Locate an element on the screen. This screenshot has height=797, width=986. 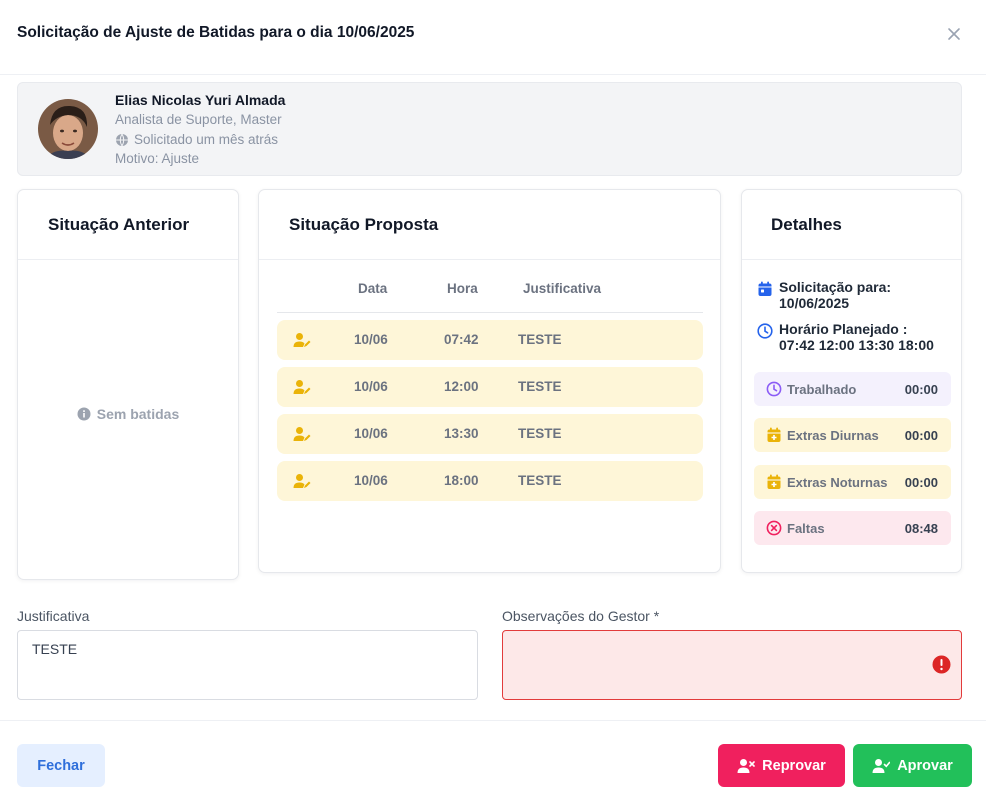
column-header-time: Hora is located at coordinates (462, 288).